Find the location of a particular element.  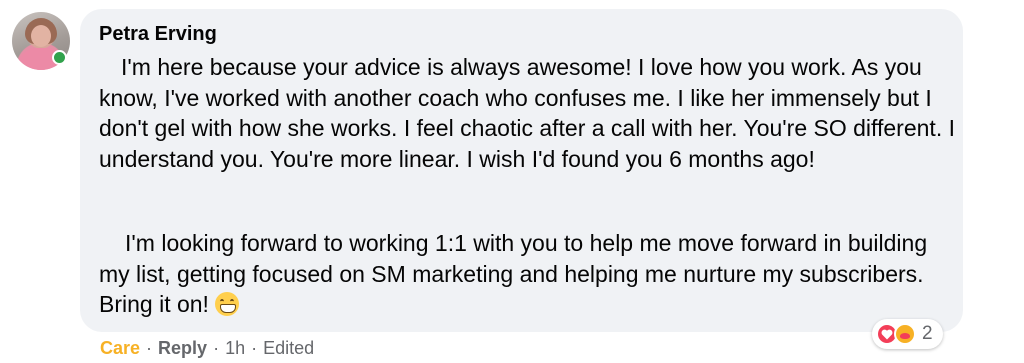

reply-button: Reply is located at coordinates (182, 348).